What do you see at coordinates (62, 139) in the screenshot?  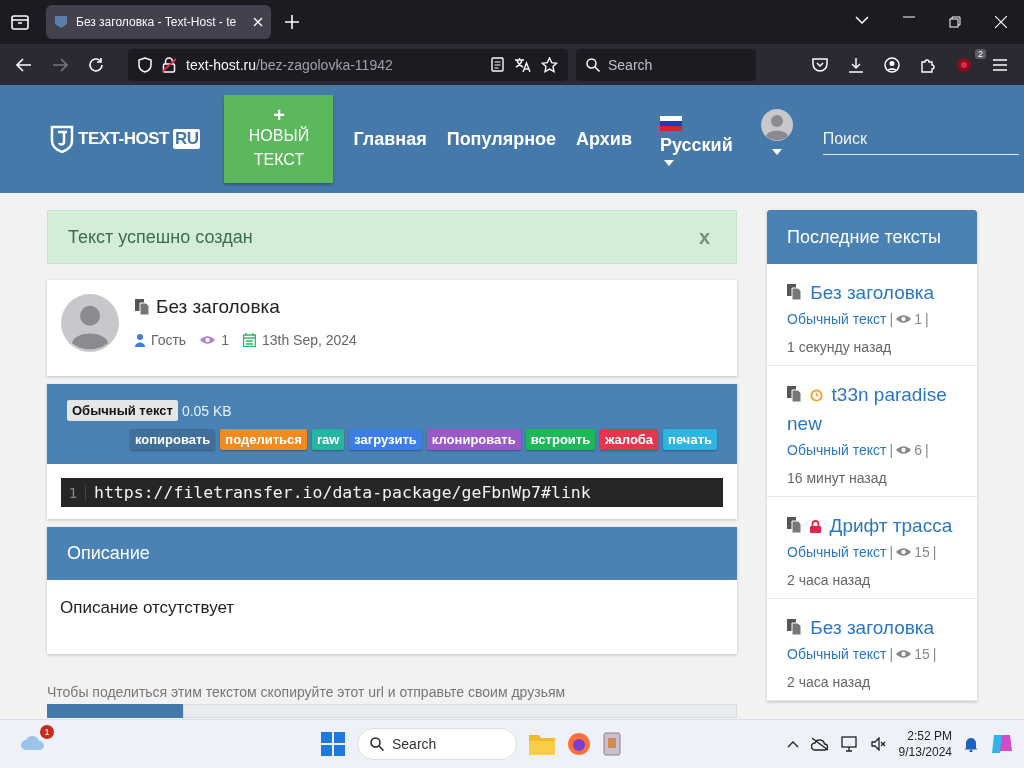 I see `shield-logo-icon` at bounding box center [62, 139].